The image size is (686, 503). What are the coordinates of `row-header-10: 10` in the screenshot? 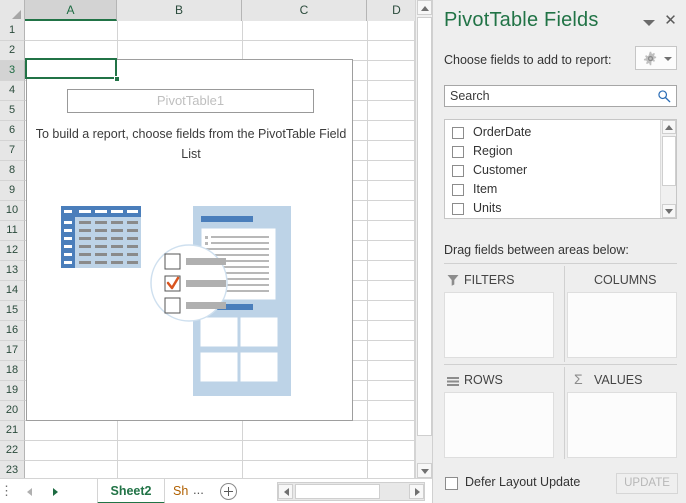 It's located at (12, 211).